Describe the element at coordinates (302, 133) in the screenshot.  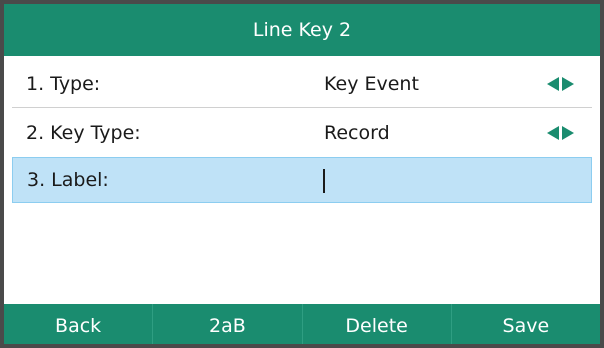
I see `setting-row-key-type: 2. Key Type: Record` at that location.